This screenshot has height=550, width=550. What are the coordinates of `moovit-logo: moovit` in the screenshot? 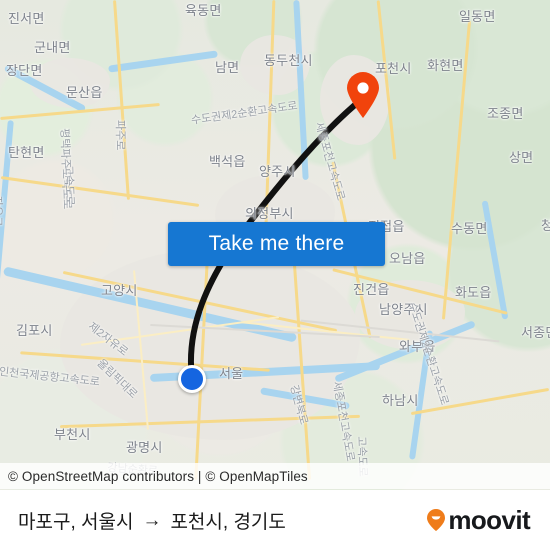 It's located at (478, 520).